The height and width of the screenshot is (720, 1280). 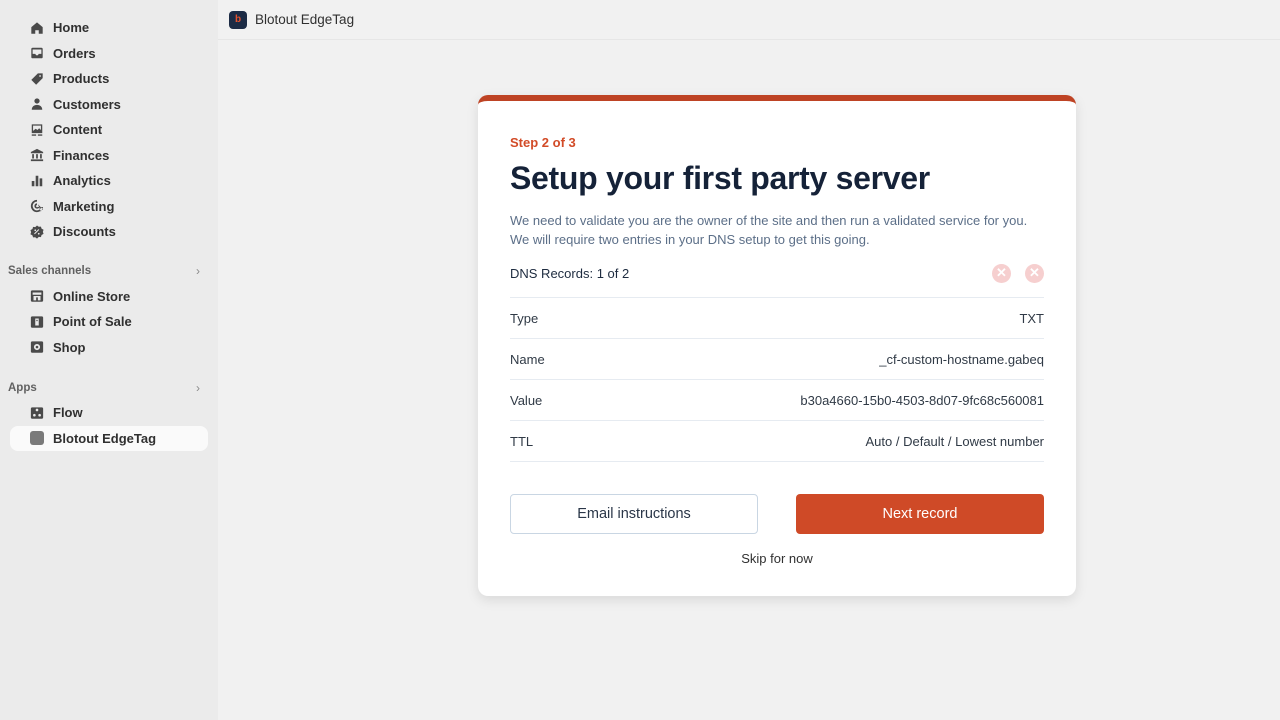 I want to click on next-record-button: Next record, so click(x=920, y=514).